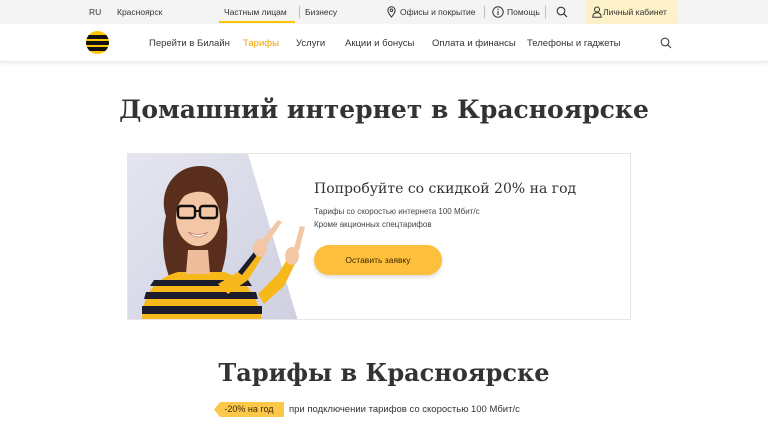 This screenshot has height=425, width=768. Describe the element at coordinates (379, 43) in the screenshot. I see `nav-item-promos: Акции и бонусы` at that location.